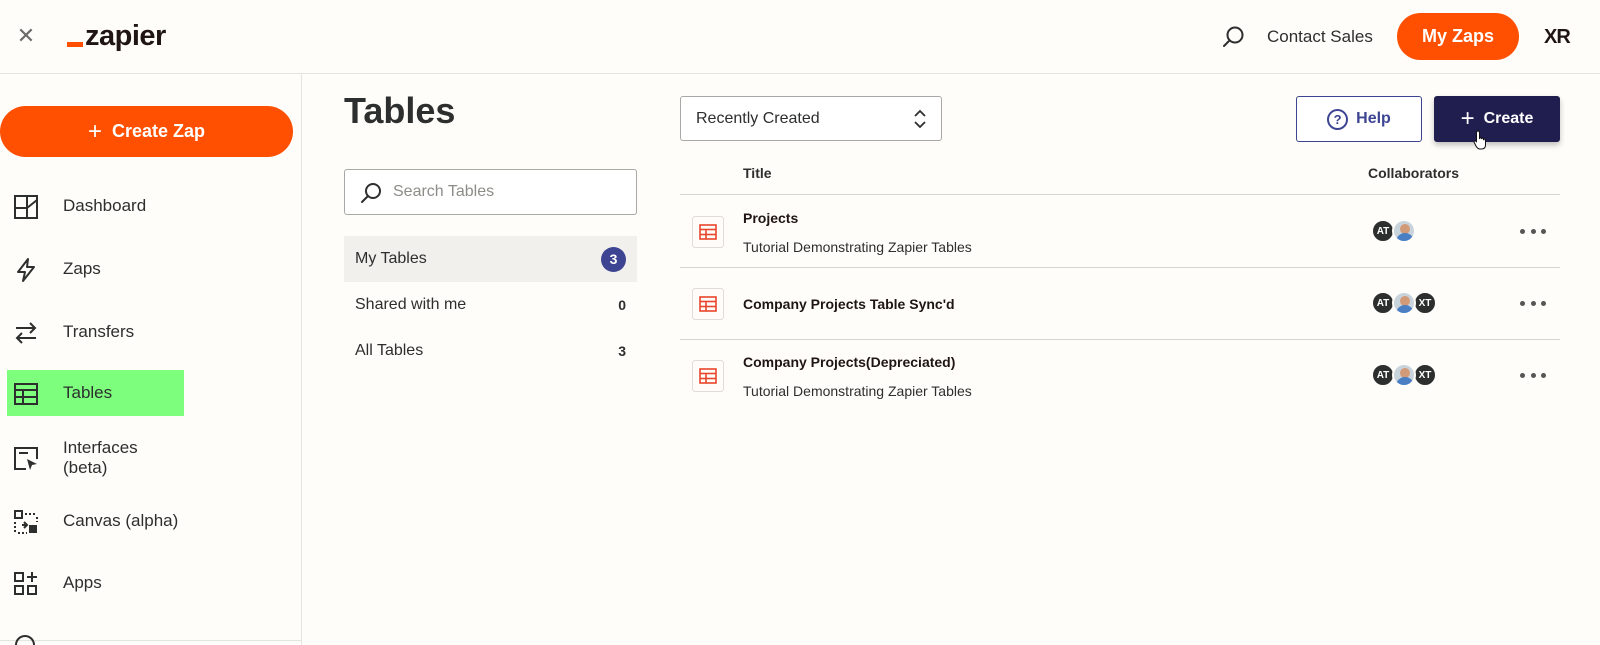 This screenshot has height=645, width=1600. What do you see at coordinates (26, 207) in the screenshot?
I see `dashboard-icon` at bounding box center [26, 207].